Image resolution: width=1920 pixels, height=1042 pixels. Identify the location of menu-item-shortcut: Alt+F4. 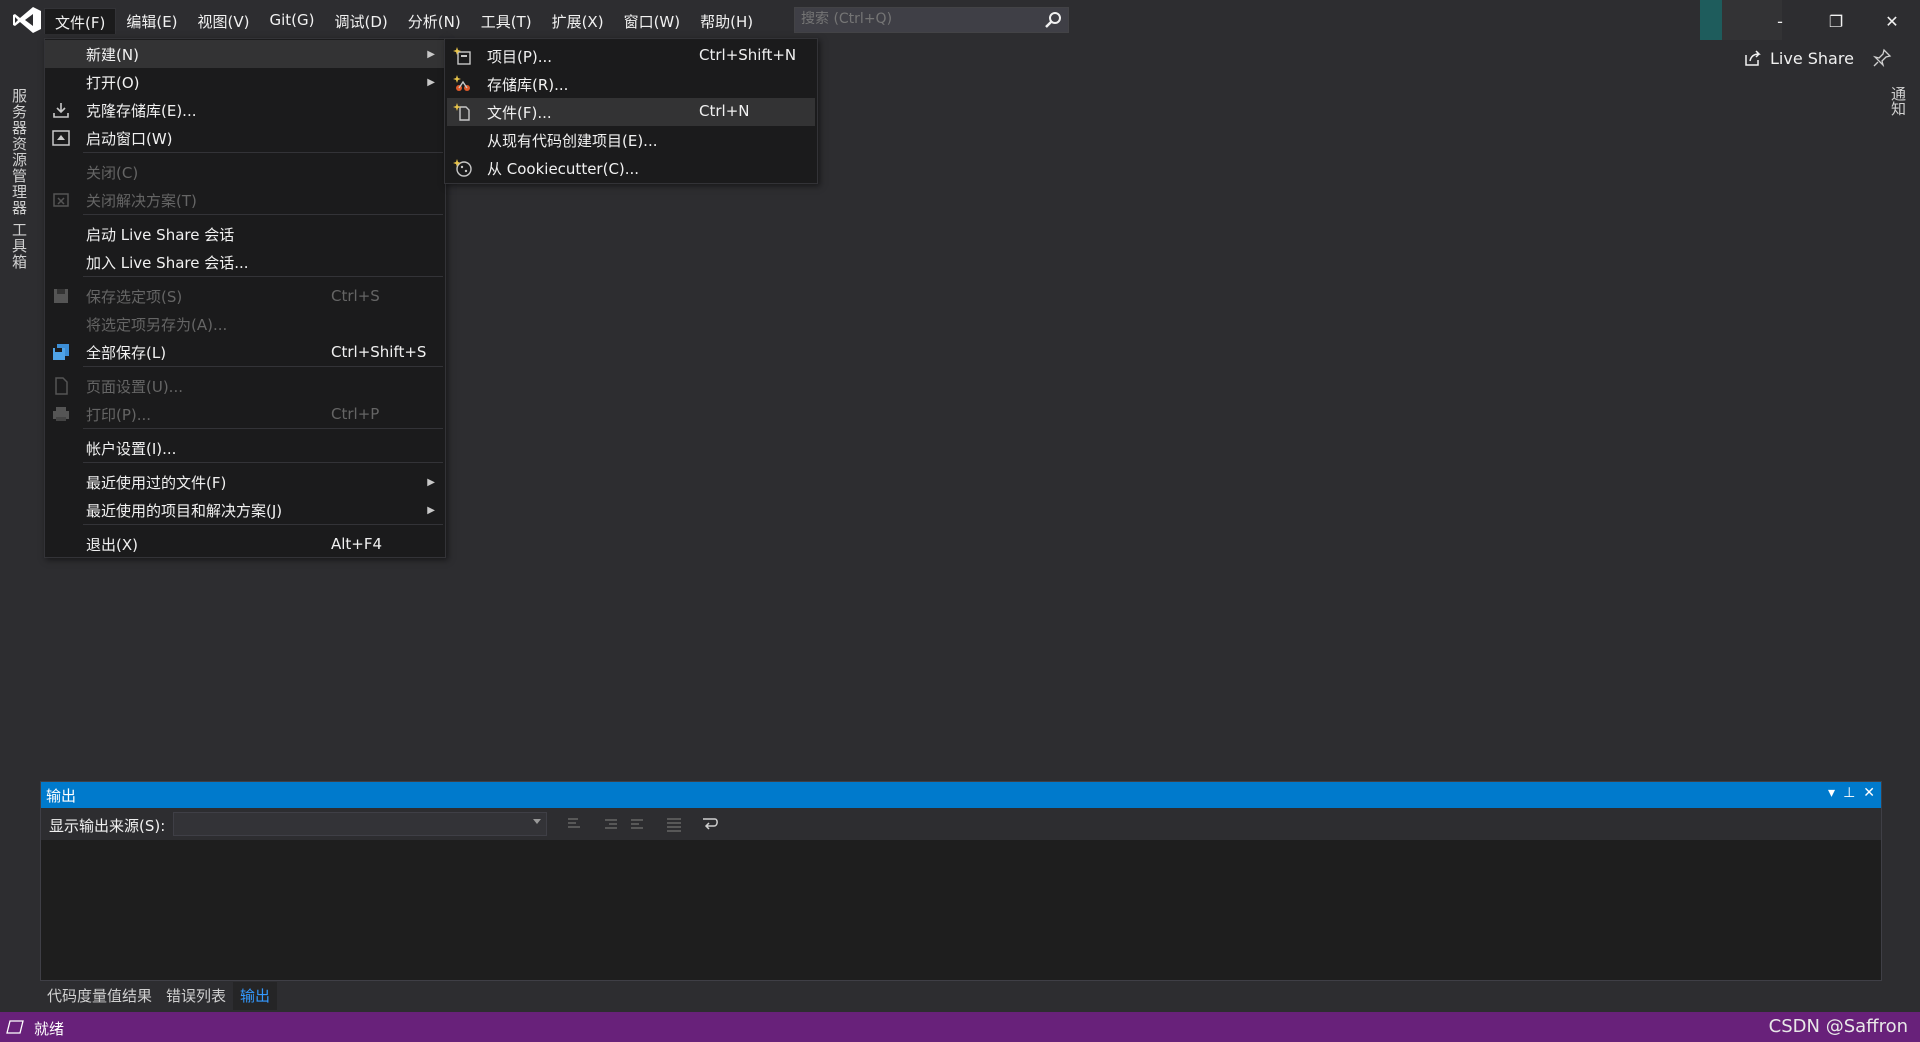
(357, 544).